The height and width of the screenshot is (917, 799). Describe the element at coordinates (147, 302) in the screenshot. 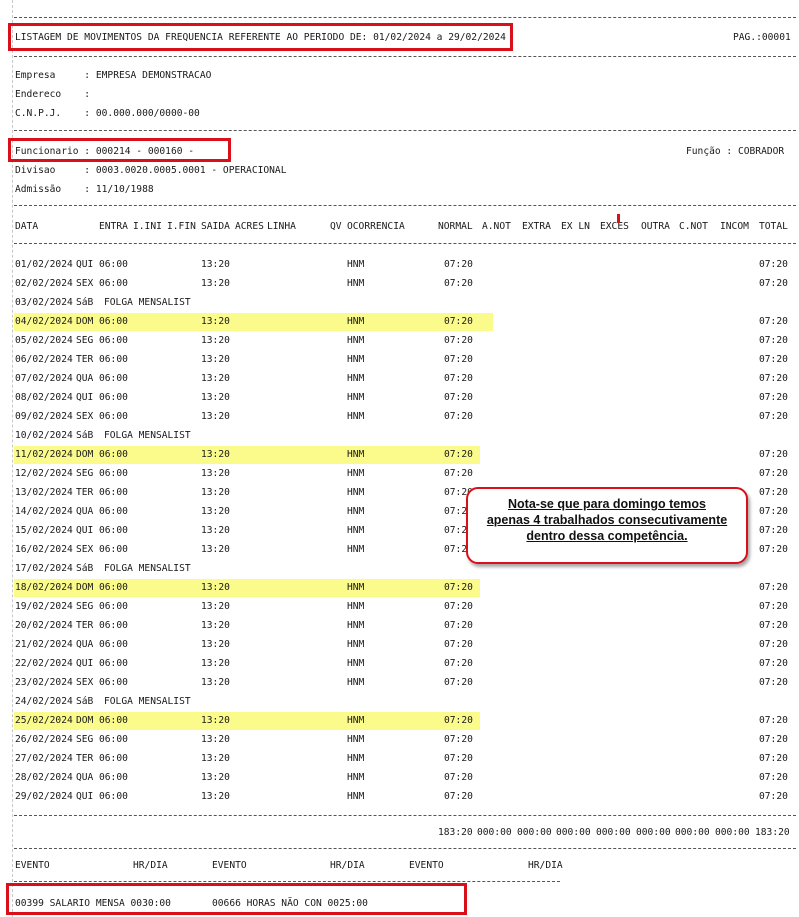

I see `row-folga: FOLGA MENSALIST` at that location.